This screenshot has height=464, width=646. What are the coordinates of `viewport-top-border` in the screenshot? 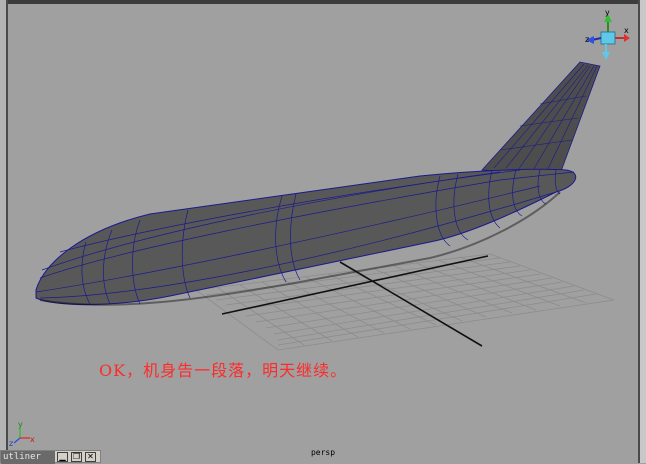 It's located at (323, 2).